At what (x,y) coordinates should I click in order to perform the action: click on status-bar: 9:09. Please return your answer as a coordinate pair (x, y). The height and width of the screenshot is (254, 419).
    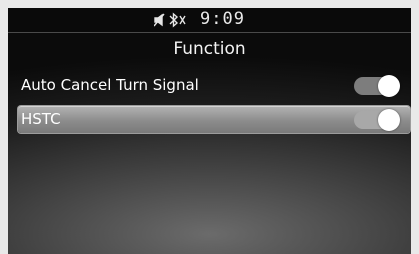
    Looking at the image, I should click on (209, 20).